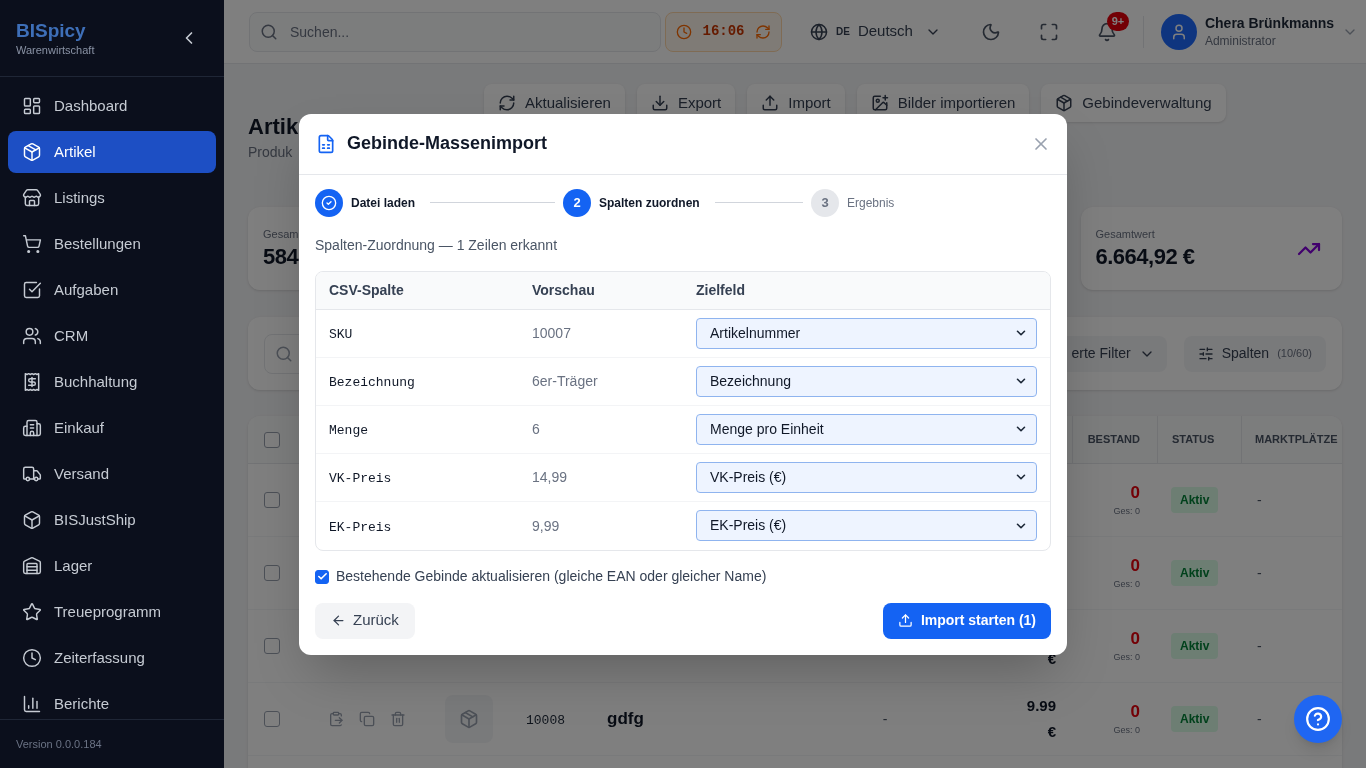 The height and width of the screenshot is (768, 1366). Describe the element at coordinates (563, 289) in the screenshot. I see `column-header: Vorschau` at that location.